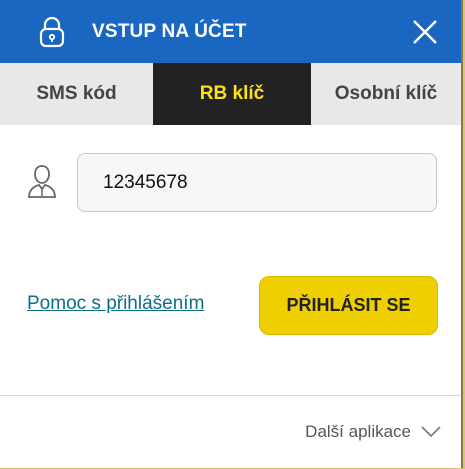 The image size is (465, 469). I want to click on login-button: PŘIHLÁSIT SE, so click(348, 305).